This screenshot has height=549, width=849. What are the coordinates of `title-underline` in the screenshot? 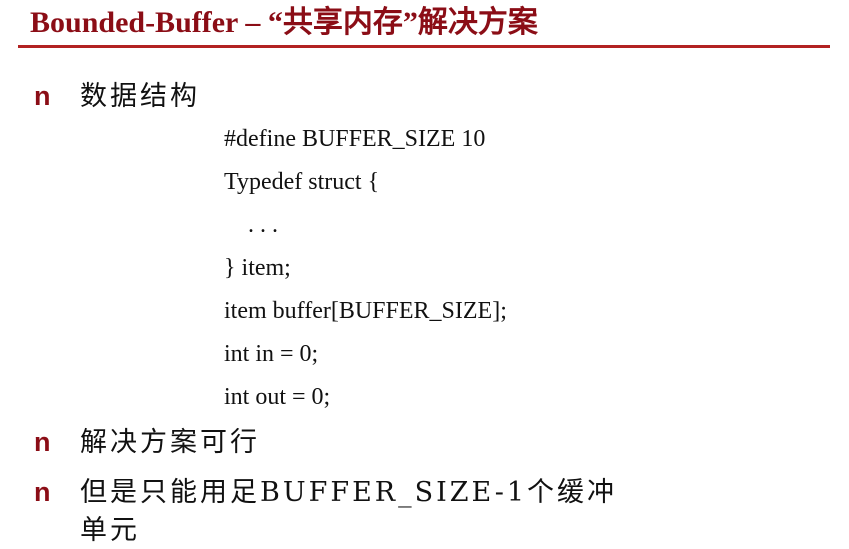 It's located at (424, 46).